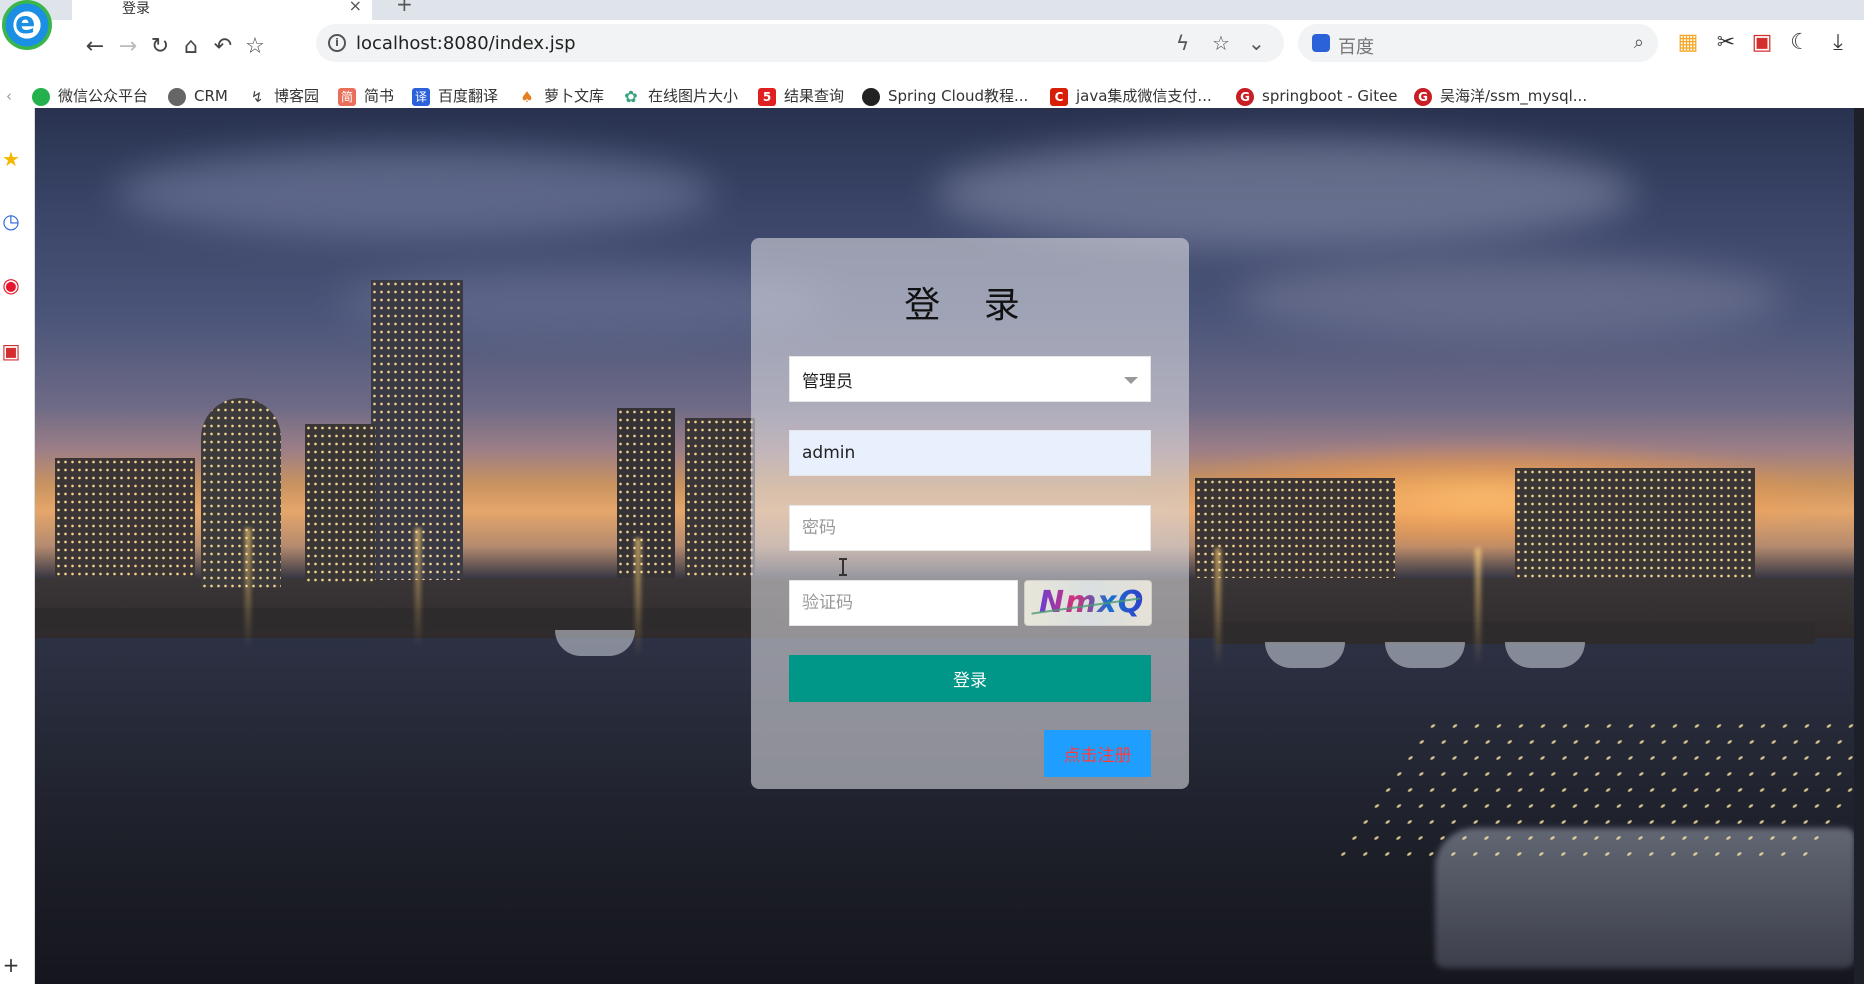  I want to click on cnblogs-icon: ↯, so click(257, 96).